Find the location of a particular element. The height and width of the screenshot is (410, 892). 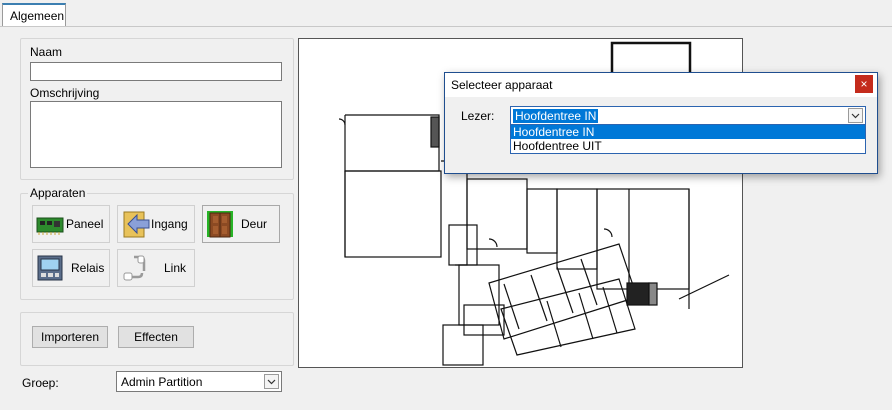

ingang-label: Ingang is located at coordinates (169, 224).